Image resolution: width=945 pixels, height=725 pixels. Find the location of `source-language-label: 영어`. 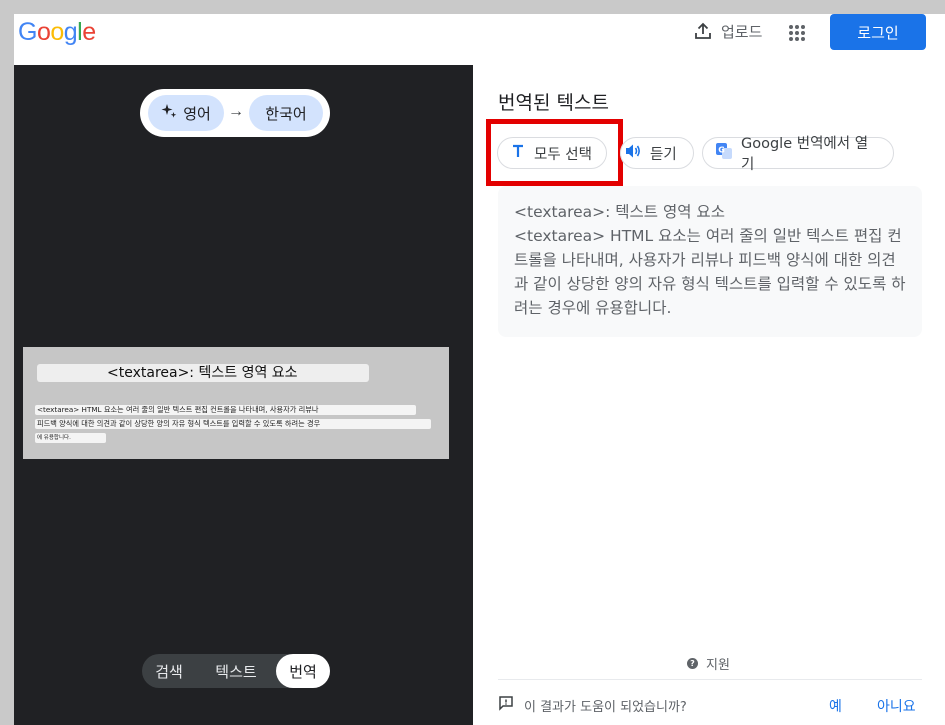

source-language-label: 영어 is located at coordinates (197, 113).